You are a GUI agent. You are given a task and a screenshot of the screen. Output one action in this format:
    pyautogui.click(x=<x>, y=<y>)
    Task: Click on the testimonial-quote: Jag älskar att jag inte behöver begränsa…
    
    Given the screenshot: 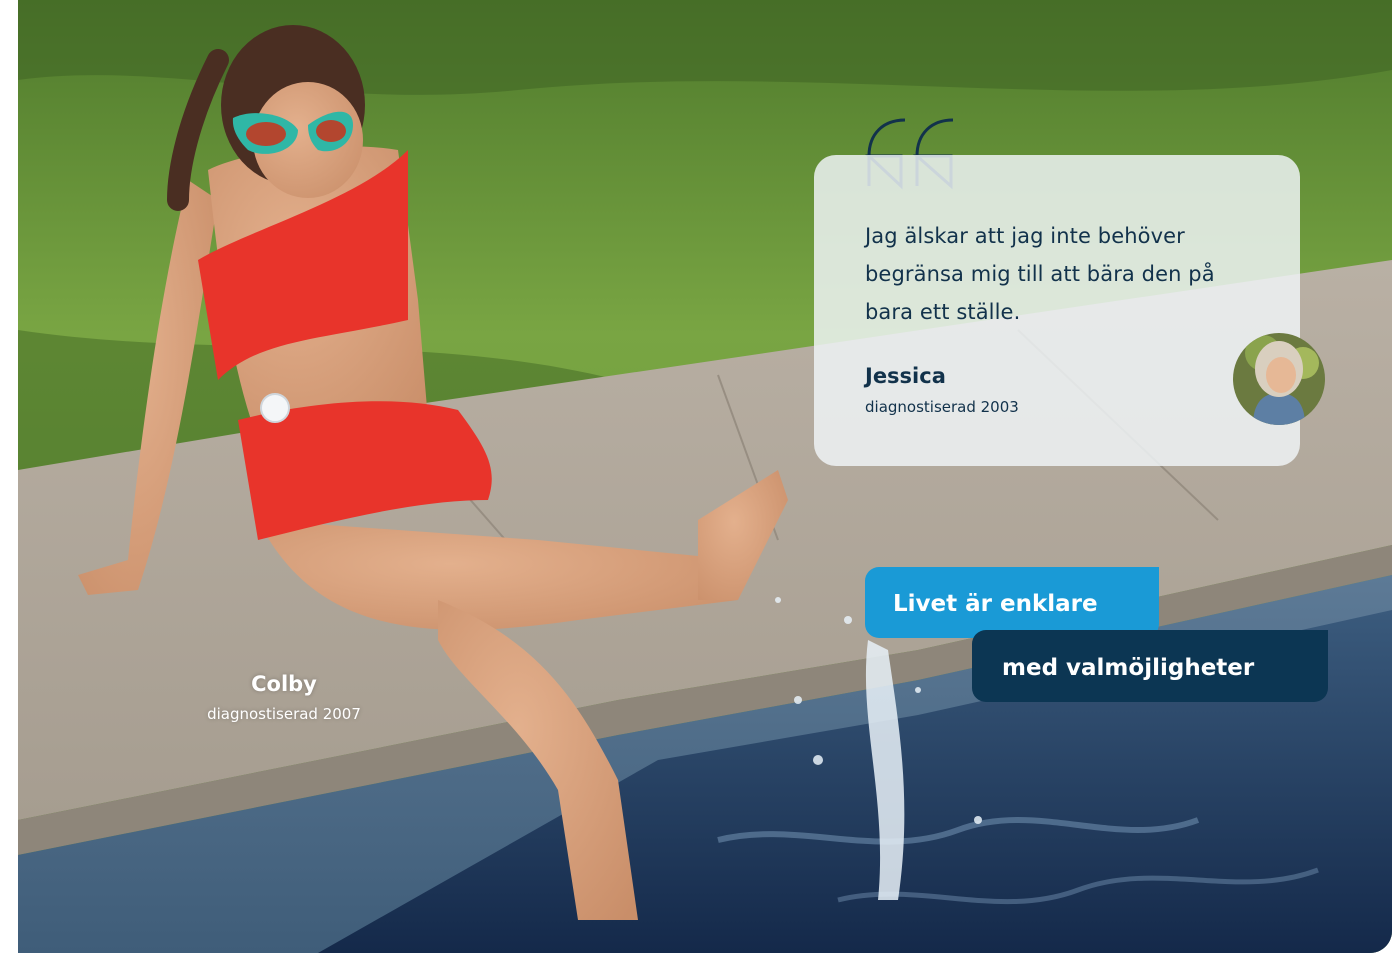 What is the action you would take?
    pyautogui.click(x=1040, y=274)
    